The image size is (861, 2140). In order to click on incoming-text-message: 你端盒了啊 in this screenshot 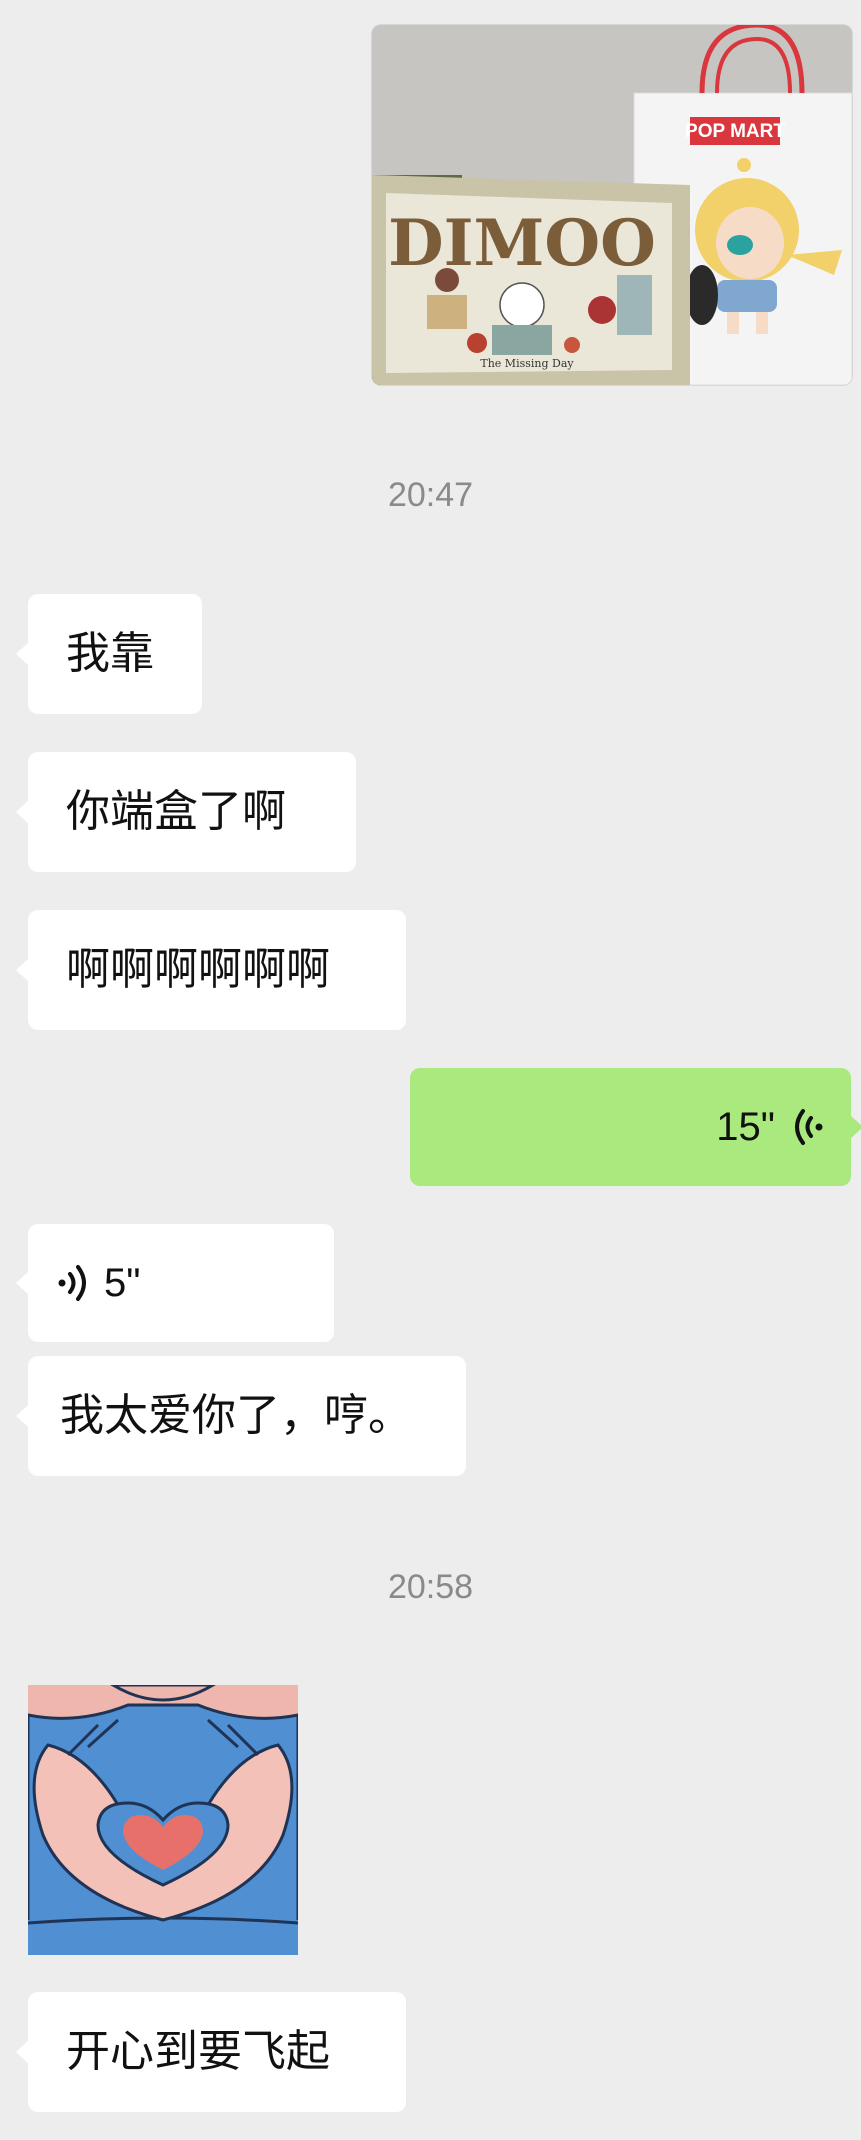, I will do `click(186, 812)`.